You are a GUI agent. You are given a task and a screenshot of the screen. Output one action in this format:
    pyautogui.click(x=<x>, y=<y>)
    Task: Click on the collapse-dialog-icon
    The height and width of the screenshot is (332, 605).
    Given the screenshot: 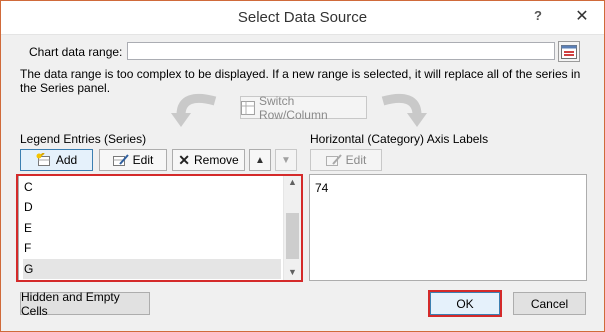 What is the action you would take?
    pyautogui.click(x=569, y=51)
    